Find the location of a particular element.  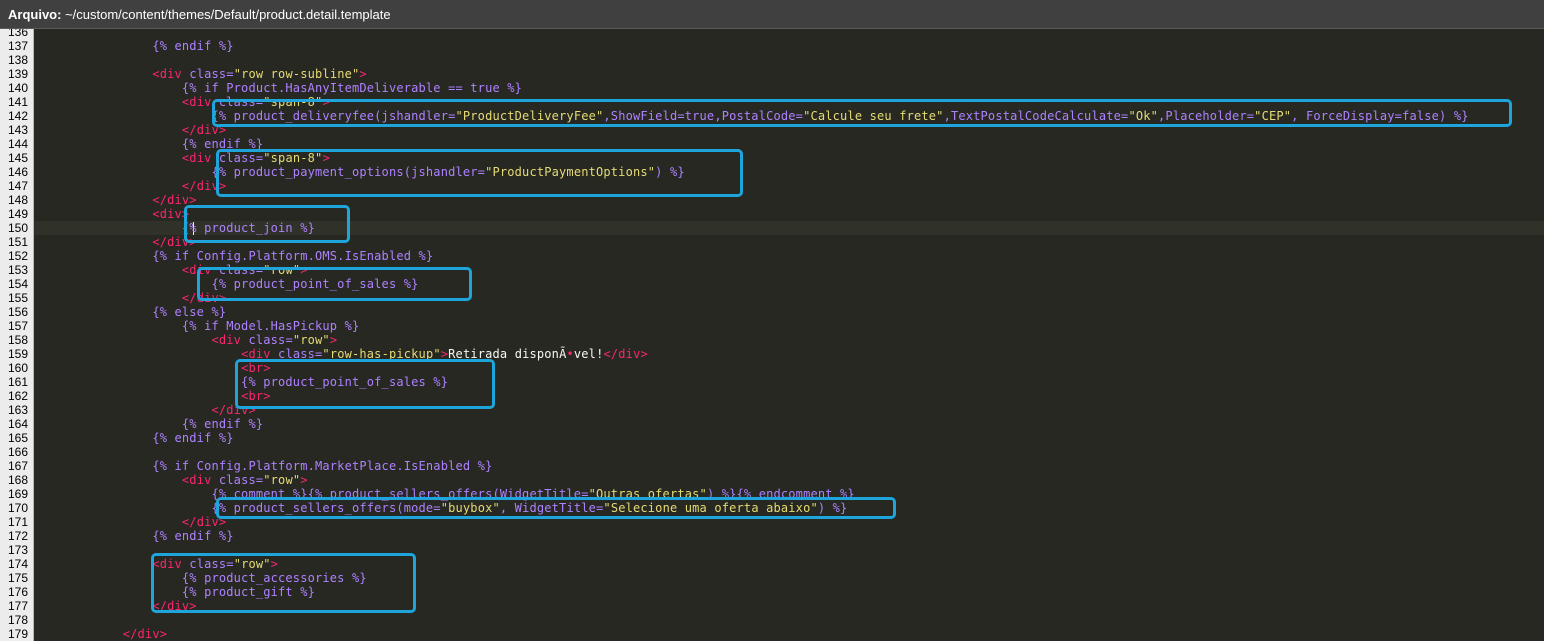

code-token: "Outras ofertas" is located at coordinates (647, 494).